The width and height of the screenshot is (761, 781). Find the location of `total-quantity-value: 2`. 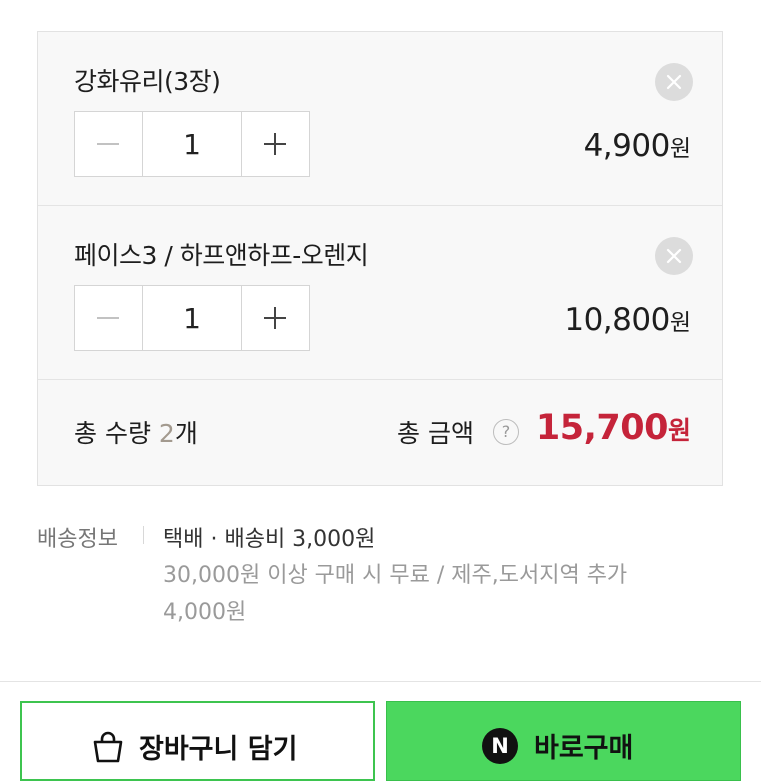

total-quantity-value: 2 is located at coordinates (166, 433).